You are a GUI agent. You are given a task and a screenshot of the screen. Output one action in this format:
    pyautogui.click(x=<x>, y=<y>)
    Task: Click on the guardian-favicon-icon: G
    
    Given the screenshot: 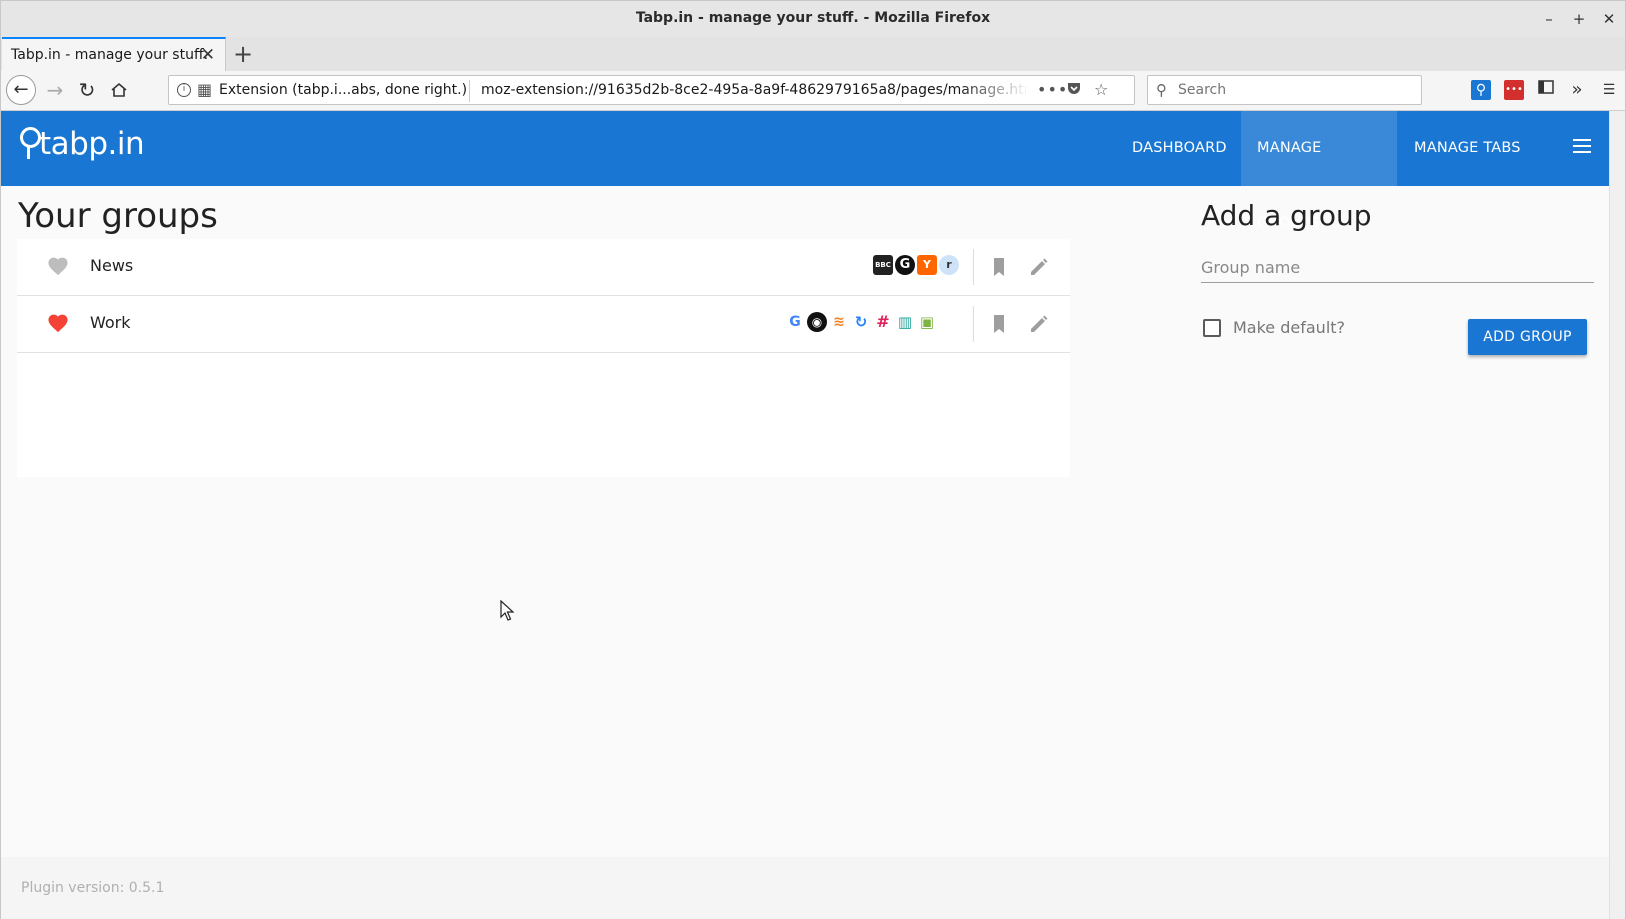 What is the action you would take?
    pyautogui.click(x=905, y=265)
    